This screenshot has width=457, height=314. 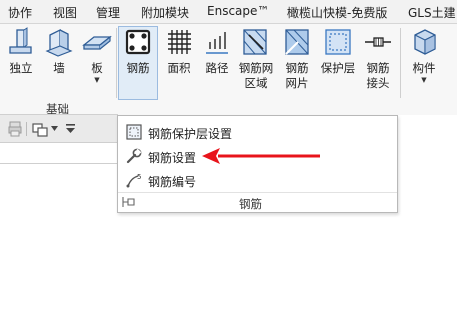 What do you see at coordinates (238, 11) in the screenshot?
I see `menu-tab-enscape: Enscape™` at bounding box center [238, 11].